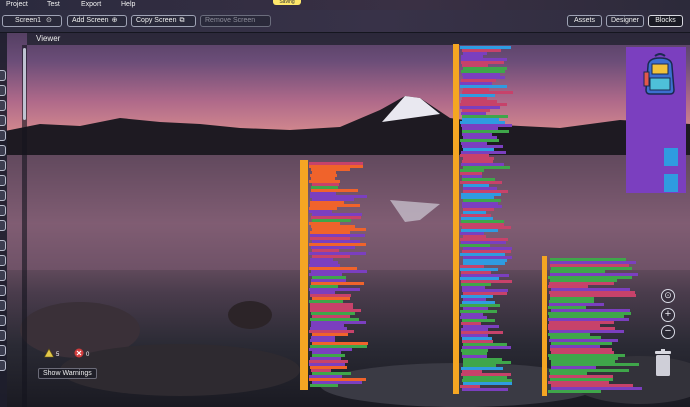 This screenshot has width=690, height=407. Describe the element at coordinates (49, 20) in the screenshot. I see `screen-dropdown-icon: ⊙` at that location.